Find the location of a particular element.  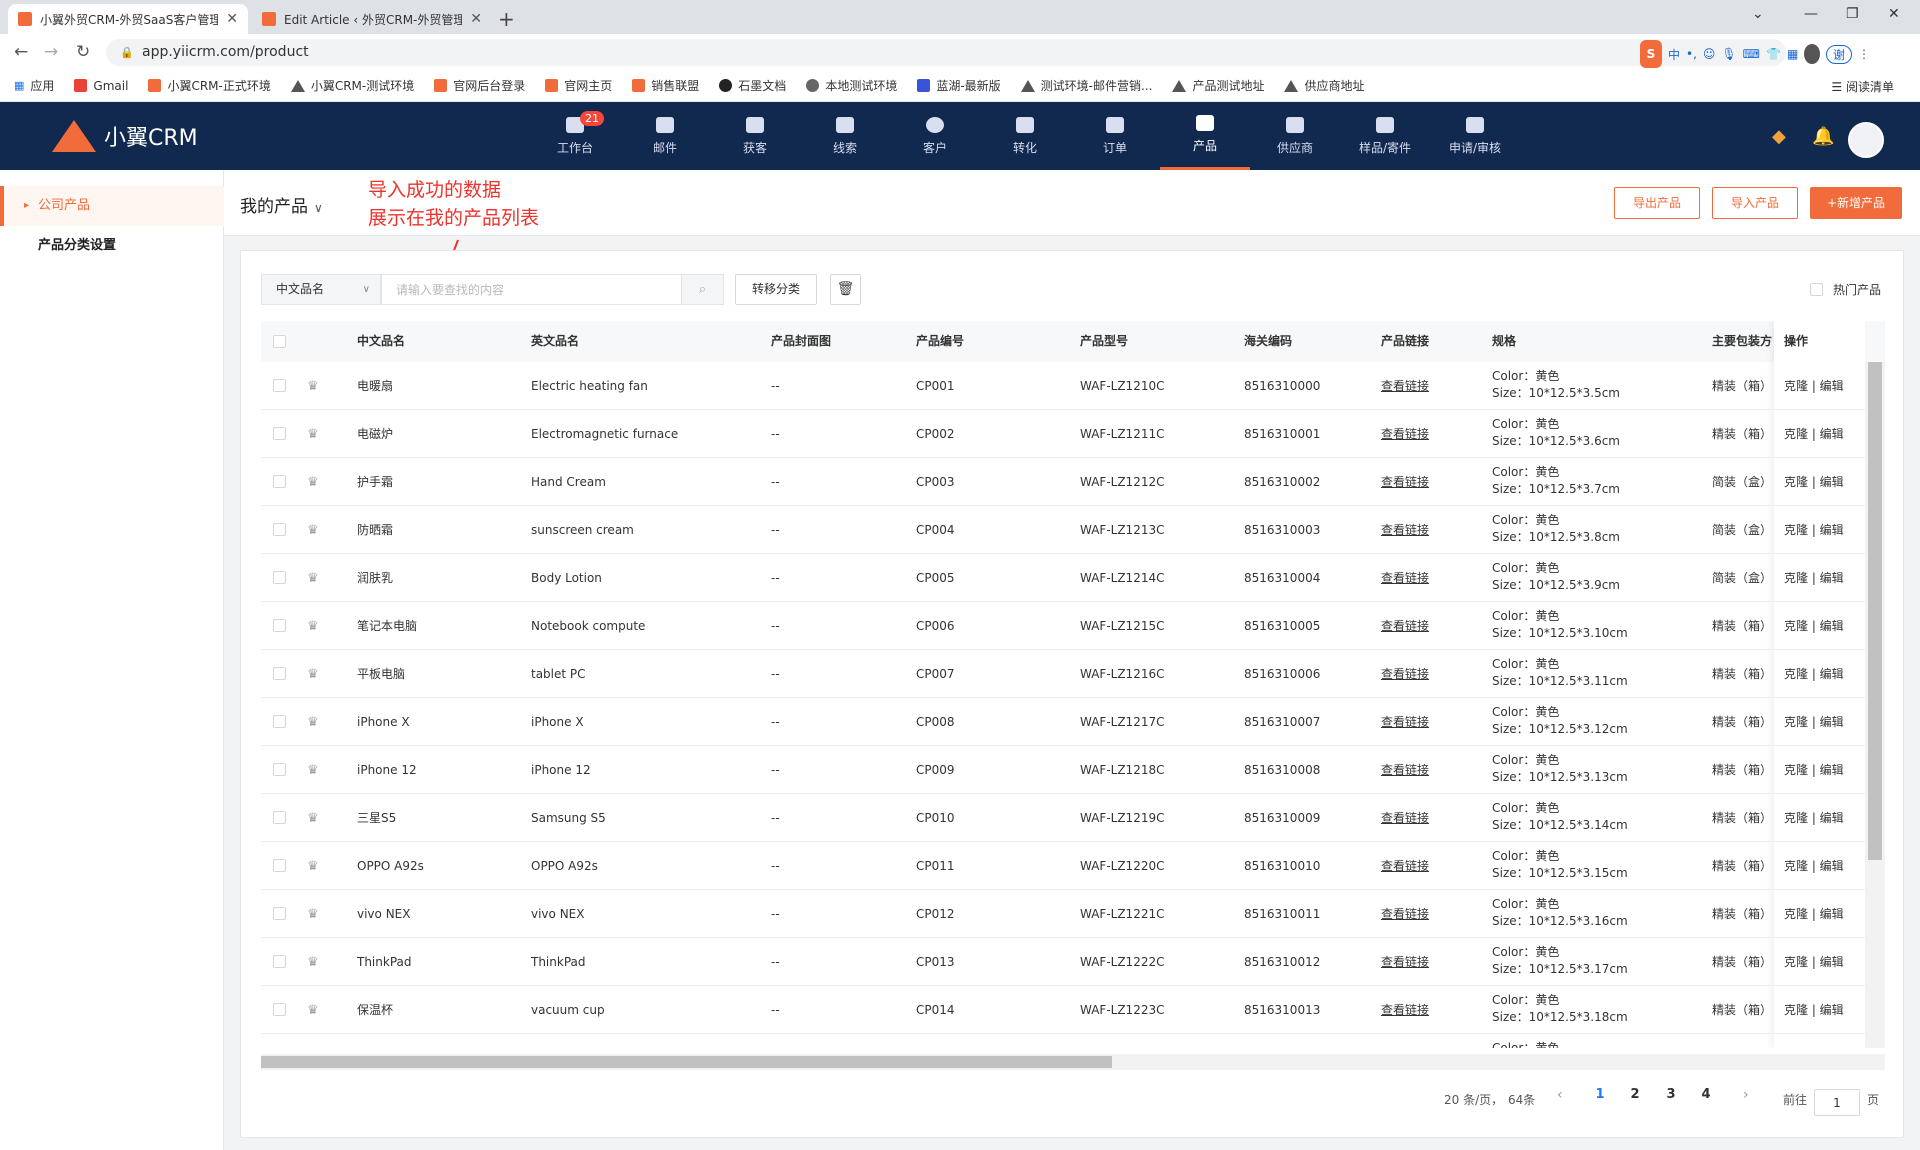

forward-icon: → is located at coordinates (51, 52).